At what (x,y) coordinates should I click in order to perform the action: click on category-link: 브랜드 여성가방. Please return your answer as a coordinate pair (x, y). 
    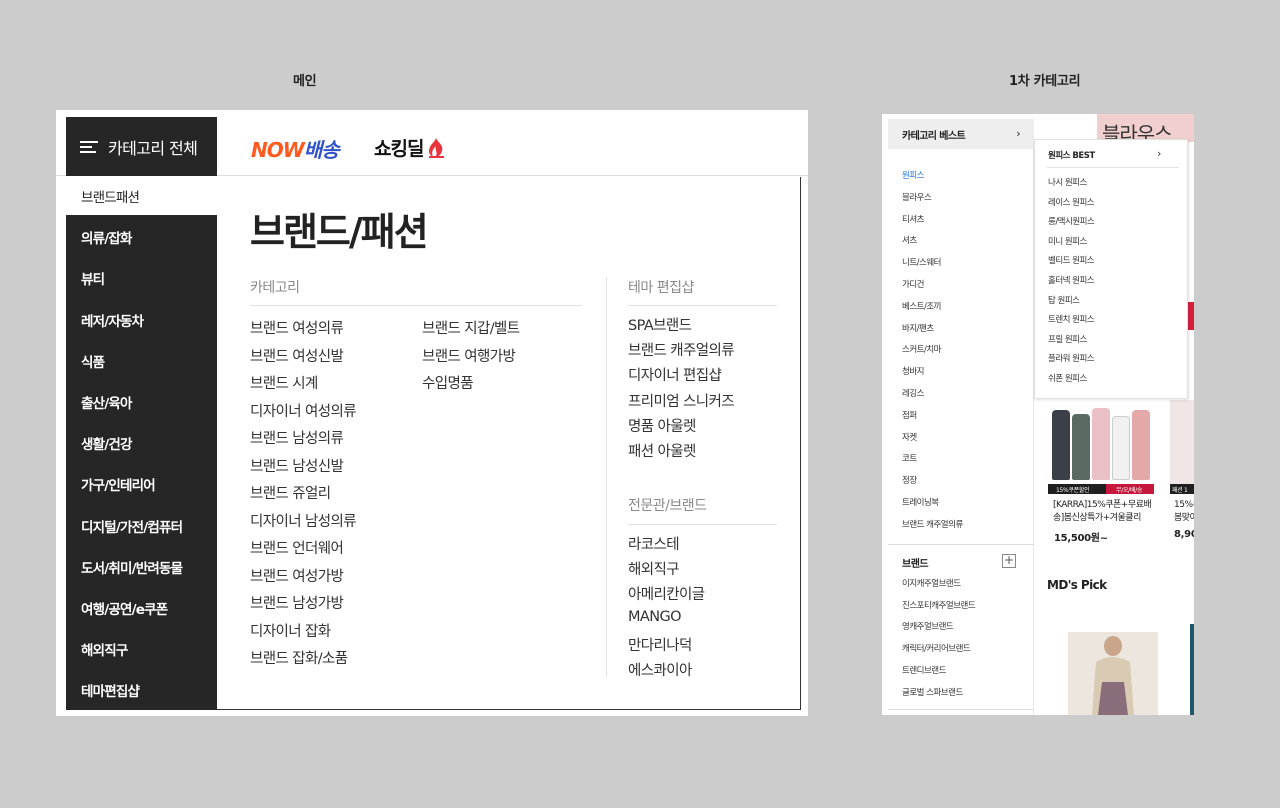
    Looking at the image, I should click on (297, 575).